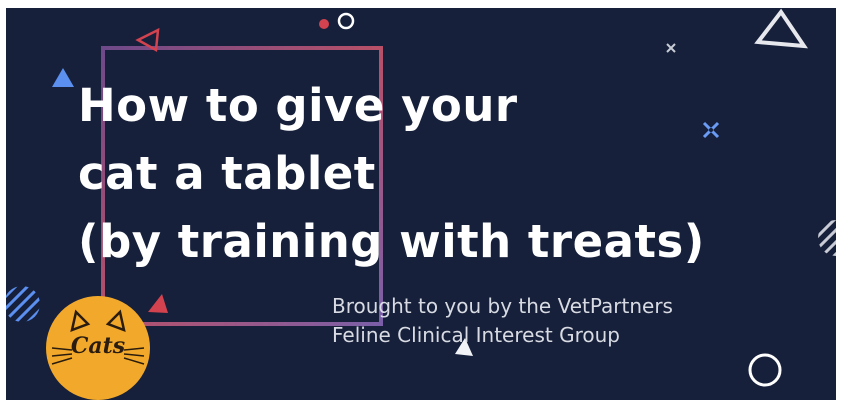 The height and width of the screenshot is (410, 841). Describe the element at coordinates (827, 238) in the screenshot. I see `striped-circle-icon` at that location.